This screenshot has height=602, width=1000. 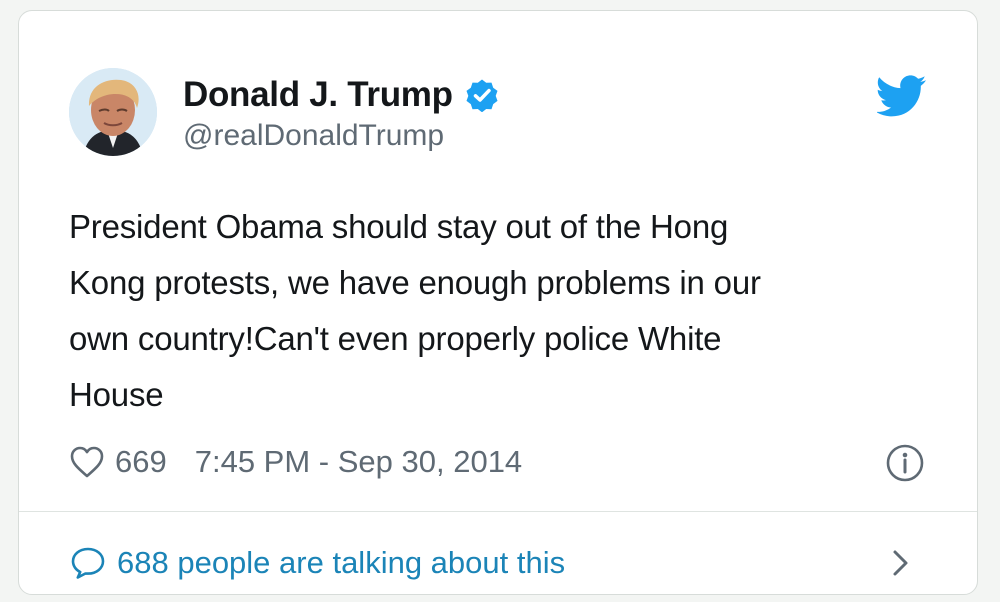 What do you see at coordinates (87, 462) in the screenshot?
I see `heart-icon` at bounding box center [87, 462].